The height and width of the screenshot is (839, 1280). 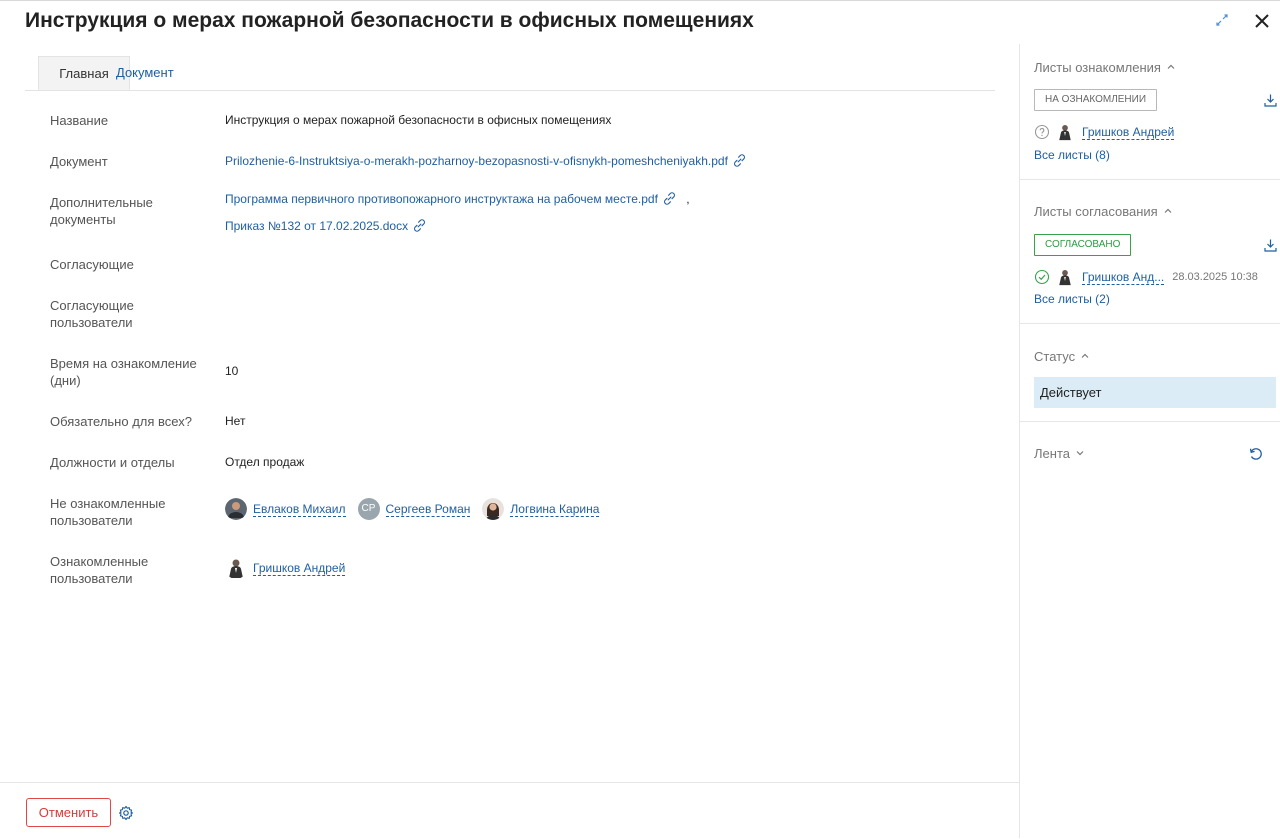 I want to click on cancel-button: Отменить, so click(x=68, y=812).